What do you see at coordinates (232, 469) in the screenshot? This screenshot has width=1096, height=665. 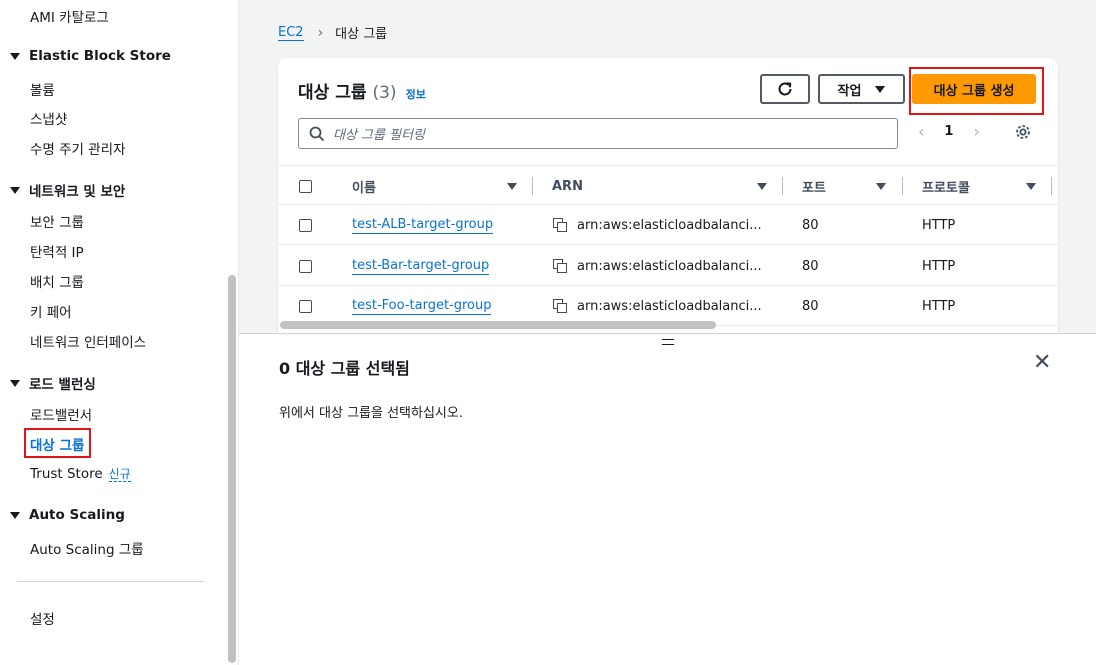 I see `sidebar-scrollbar` at bounding box center [232, 469].